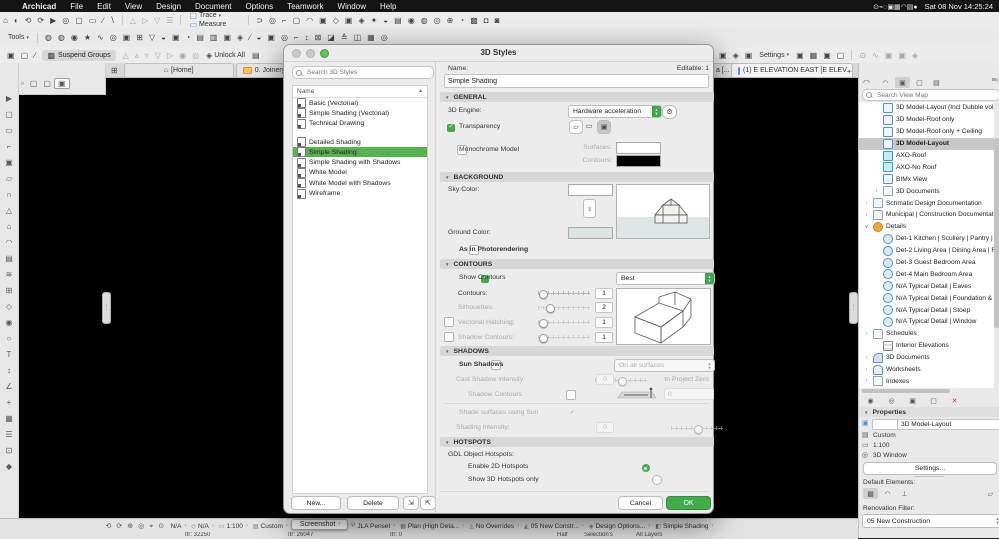 This screenshot has width=999, height=539. Describe the element at coordinates (188, 37) in the screenshot. I see `render-icon: ◔` at that location.